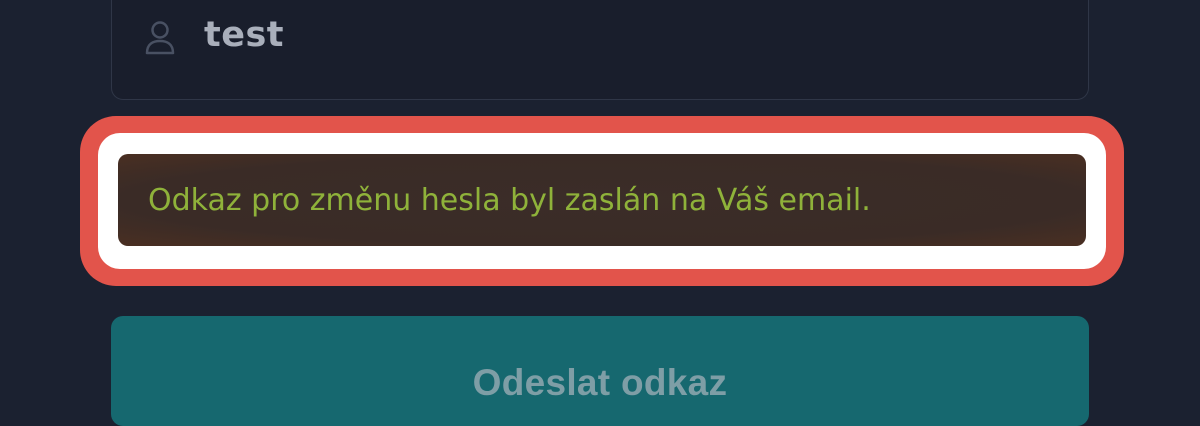  I want to click on user-icon, so click(160, 38).